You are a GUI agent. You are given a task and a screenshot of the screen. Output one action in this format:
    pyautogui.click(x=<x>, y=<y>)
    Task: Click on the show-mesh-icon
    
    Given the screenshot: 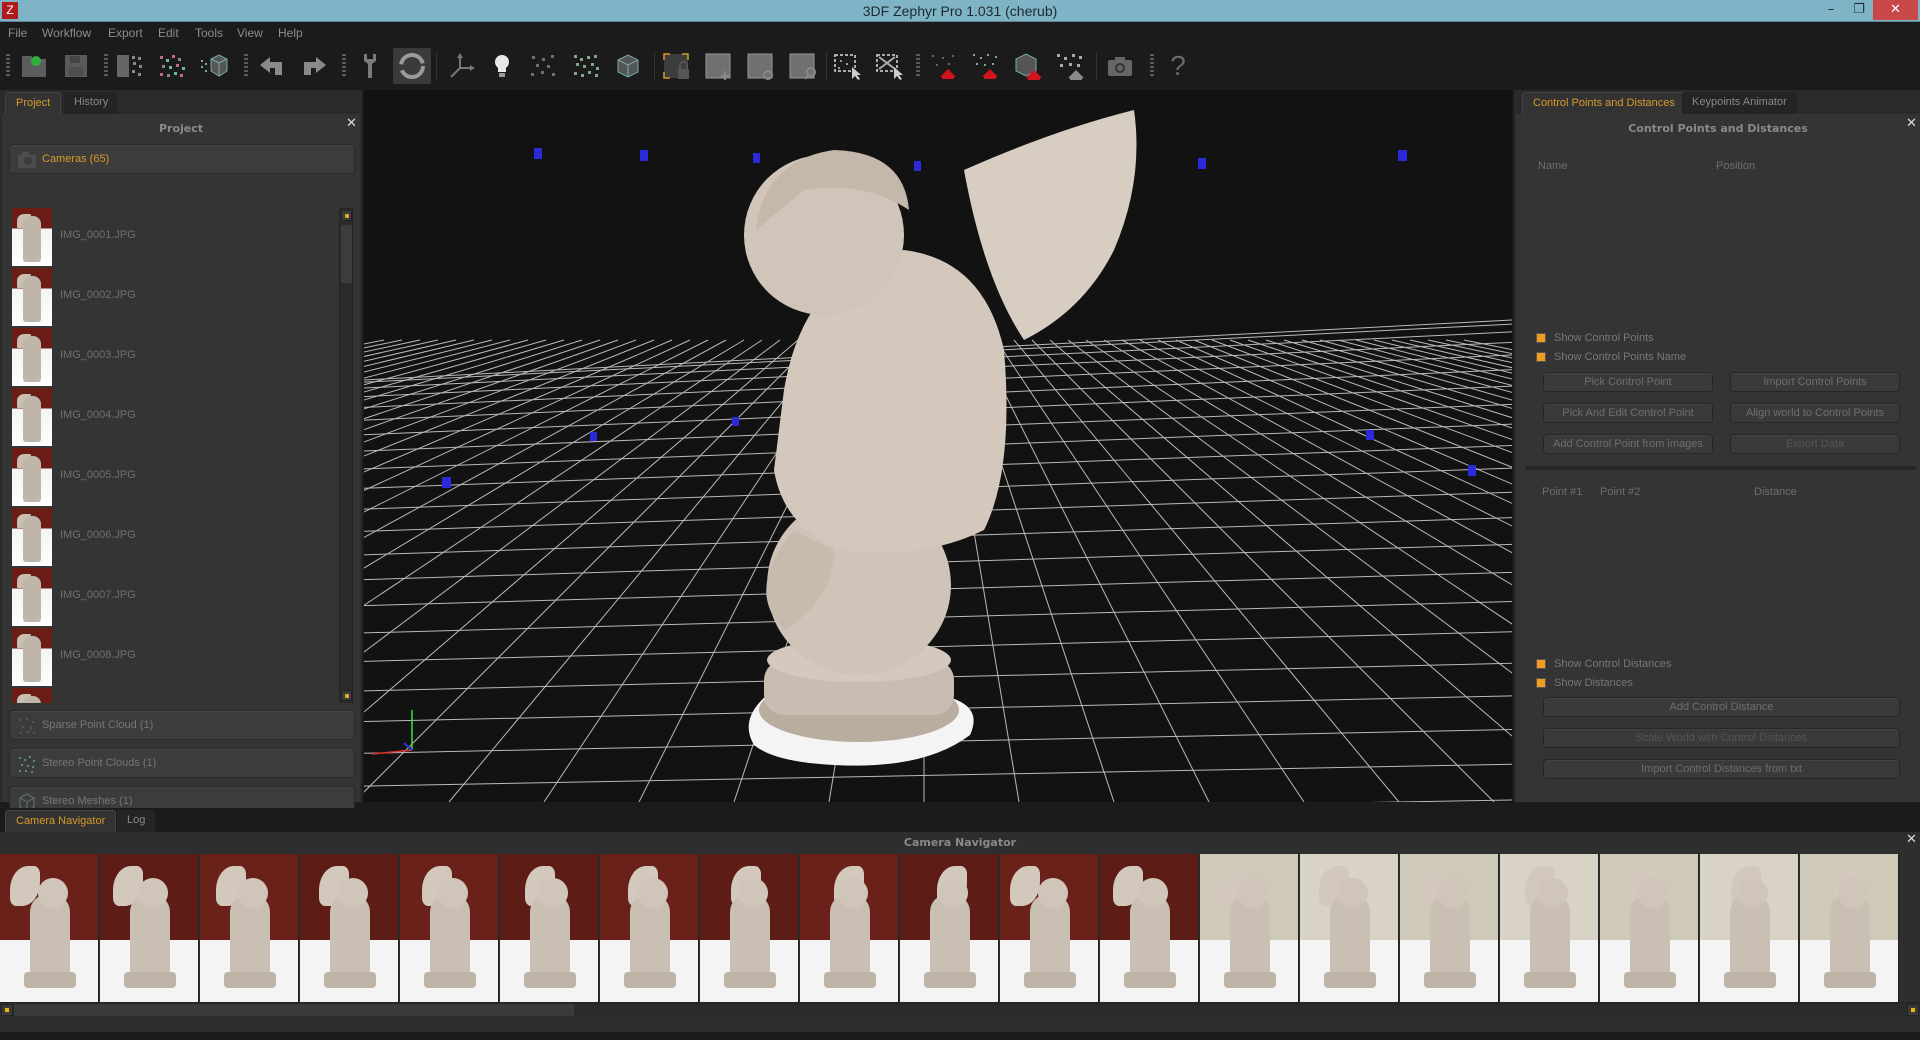 What is the action you would take?
    pyautogui.click(x=628, y=66)
    